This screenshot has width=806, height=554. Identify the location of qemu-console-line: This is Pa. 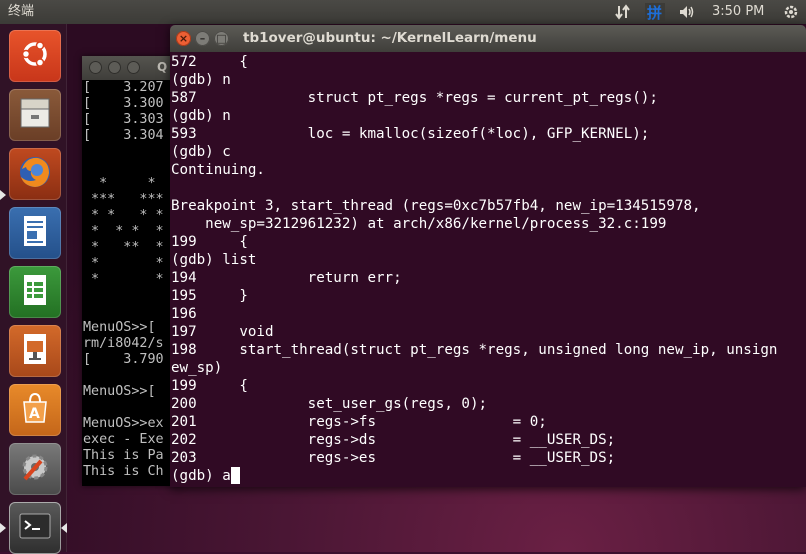
(123, 455).